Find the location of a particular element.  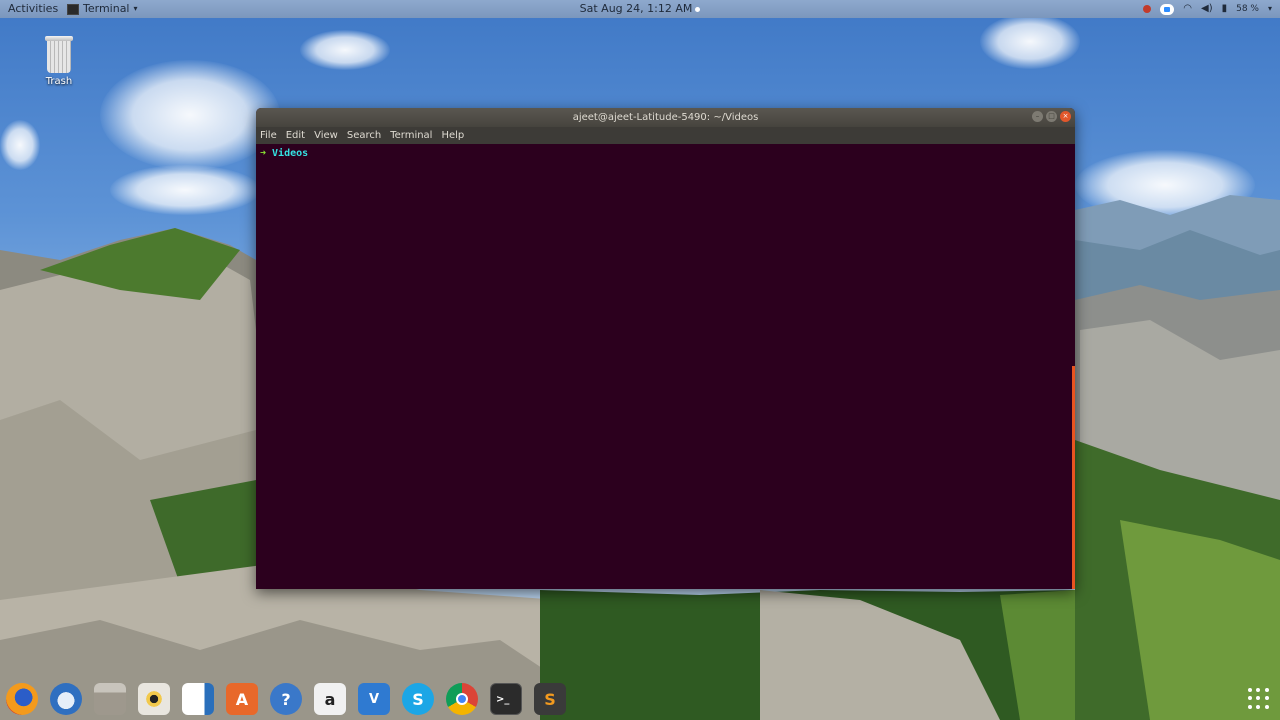

clock: Sat Aug 24, 1:12 AM is located at coordinates (640, 9).